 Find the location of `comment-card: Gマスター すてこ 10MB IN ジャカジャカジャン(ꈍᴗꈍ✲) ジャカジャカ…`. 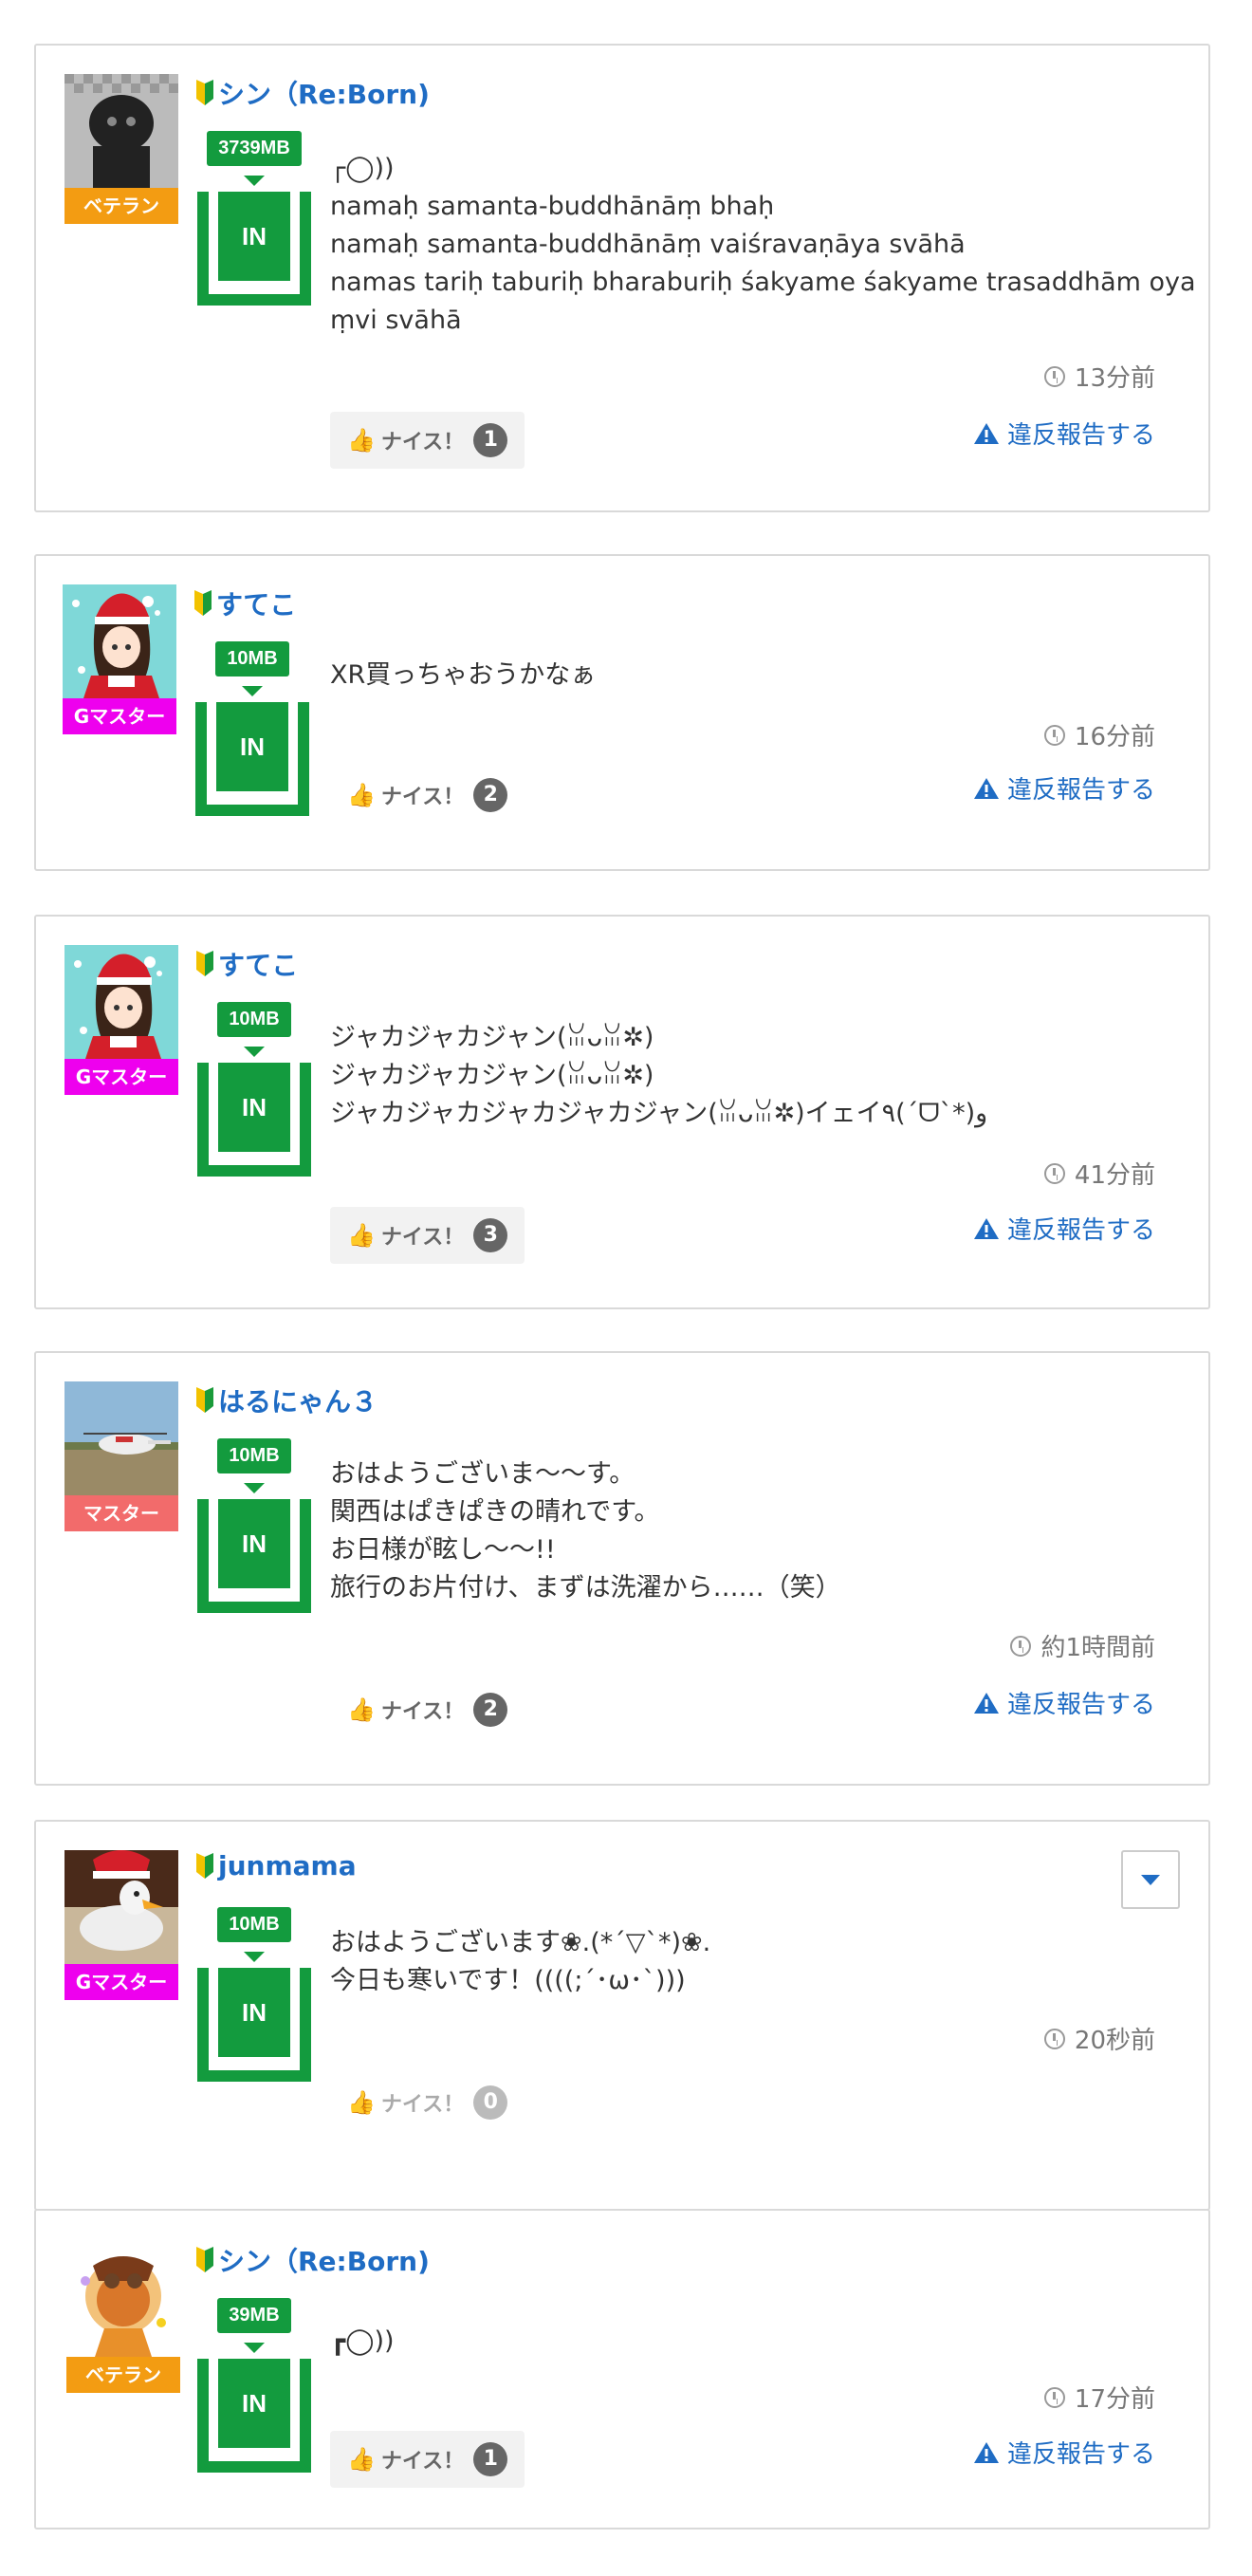

comment-card: Gマスター すてこ 10MB IN ジャカジャカジャン(ꈍᴗꈍ✲) ジャカジャカ… is located at coordinates (622, 1112).